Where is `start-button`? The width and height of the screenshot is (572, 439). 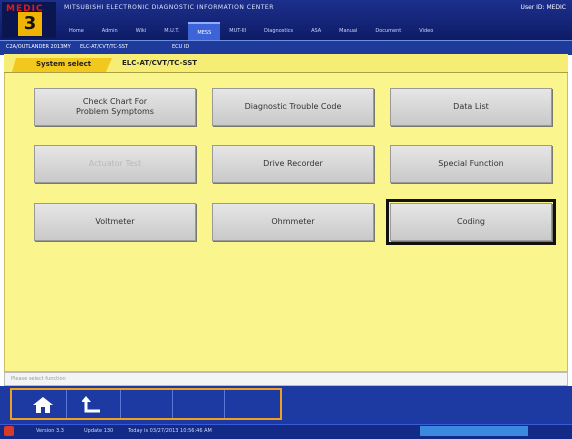
start-button is located at coordinates (9, 431).